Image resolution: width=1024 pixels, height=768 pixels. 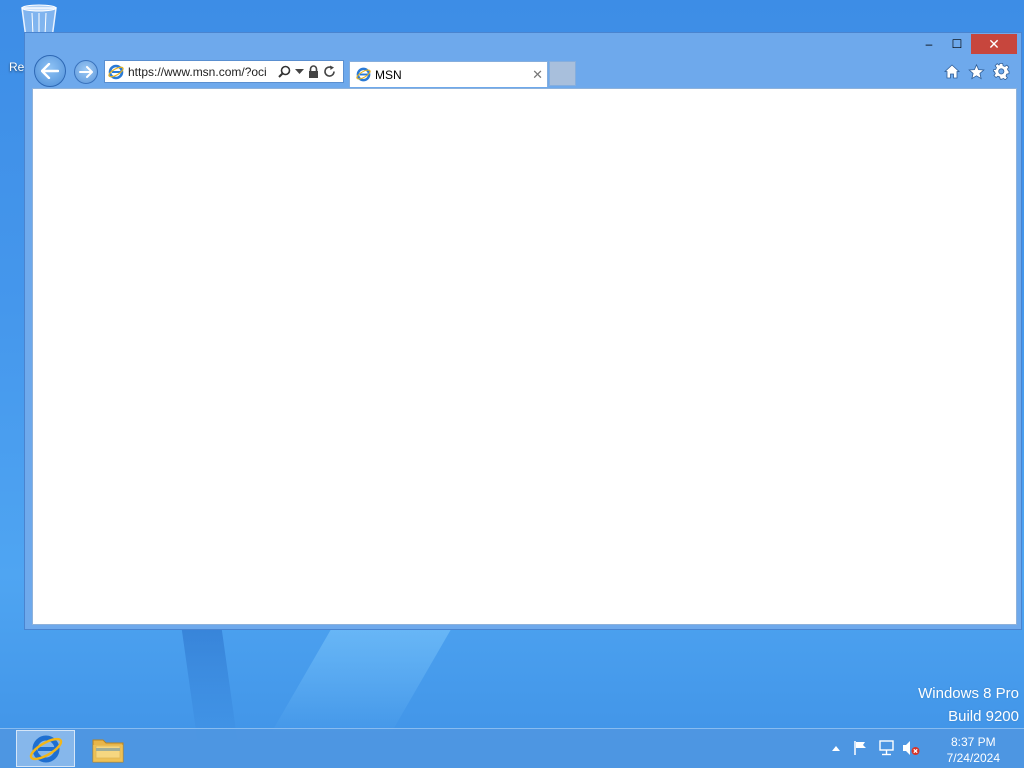 I want to click on home-button, so click(x=951, y=71).